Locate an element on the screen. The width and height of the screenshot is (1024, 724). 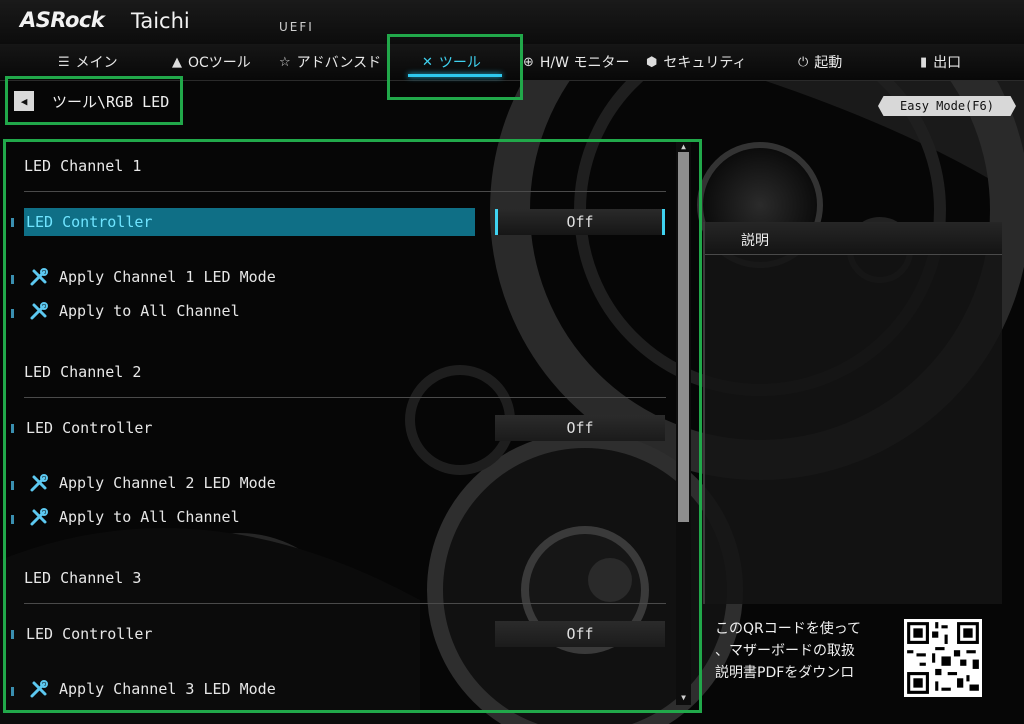
breadcrumb-path: ツール\RGB LED is located at coordinates (111, 101).